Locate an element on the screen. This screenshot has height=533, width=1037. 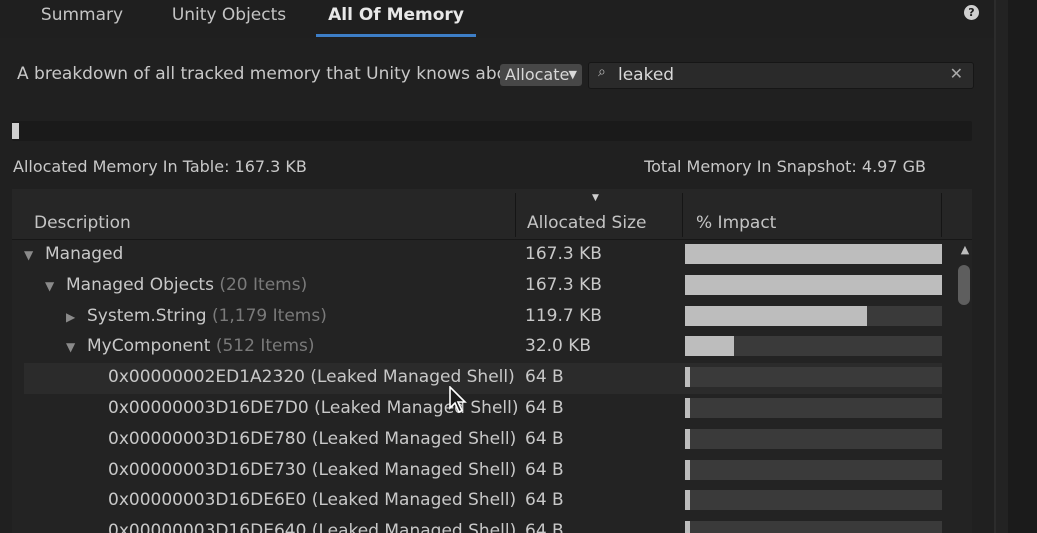
row-description: Managed is located at coordinates (84, 254).